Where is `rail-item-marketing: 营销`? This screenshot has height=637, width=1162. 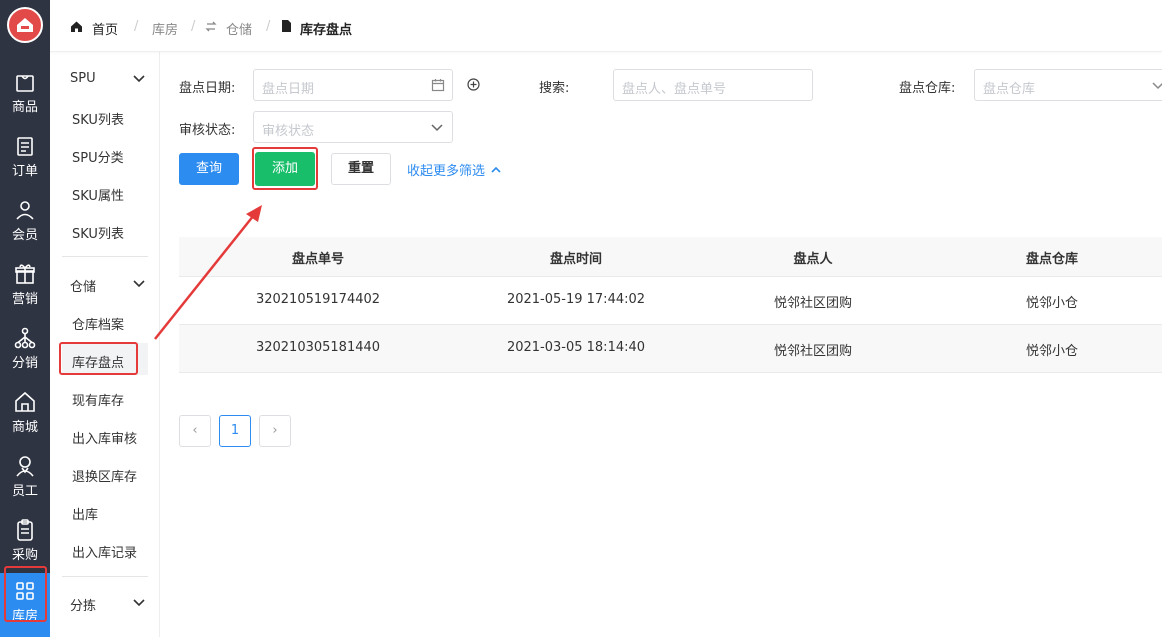 rail-item-marketing: 营销 is located at coordinates (25, 286).